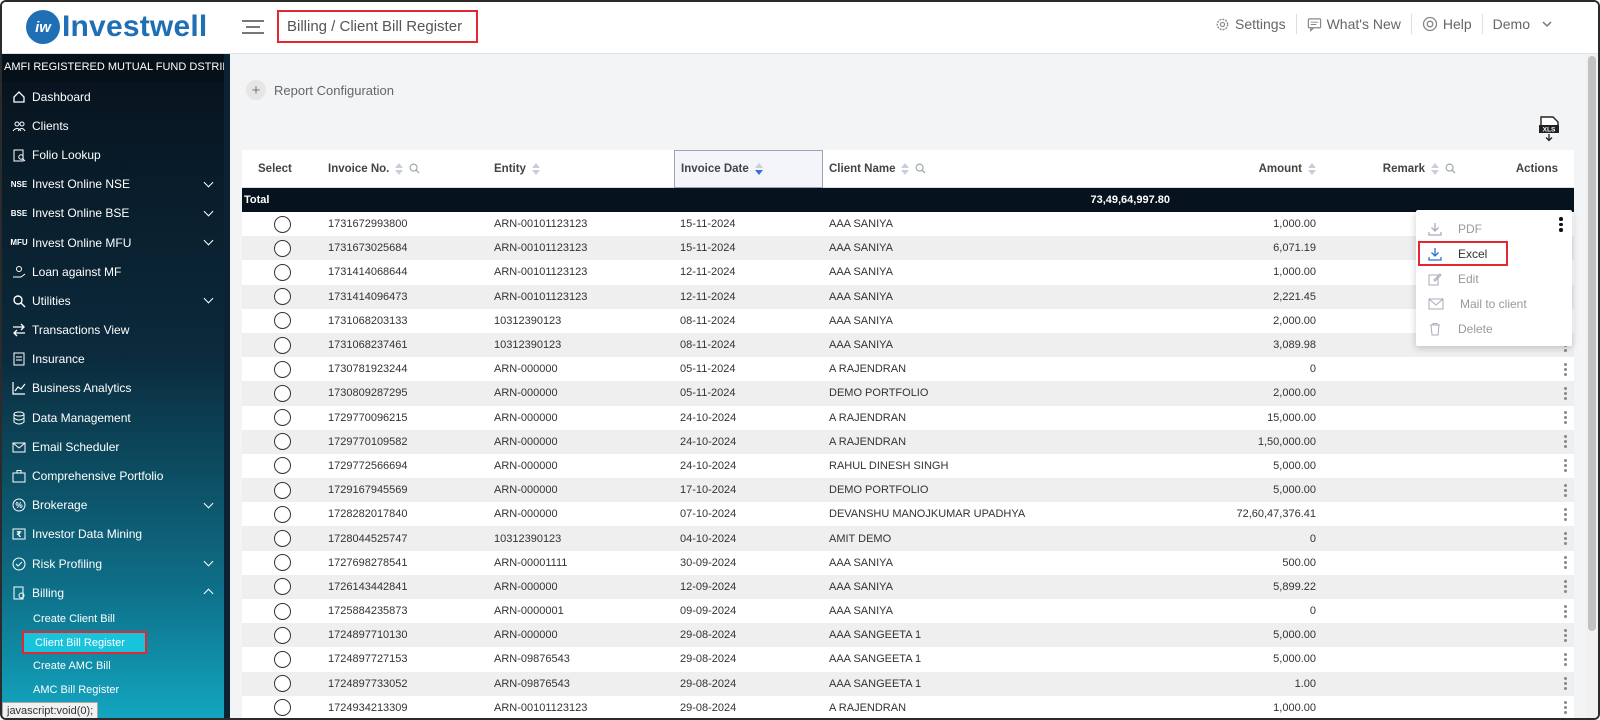 This screenshot has height=720, width=1600. What do you see at coordinates (1312, 369) in the screenshot?
I see `amount-cell: 0` at bounding box center [1312, 369].